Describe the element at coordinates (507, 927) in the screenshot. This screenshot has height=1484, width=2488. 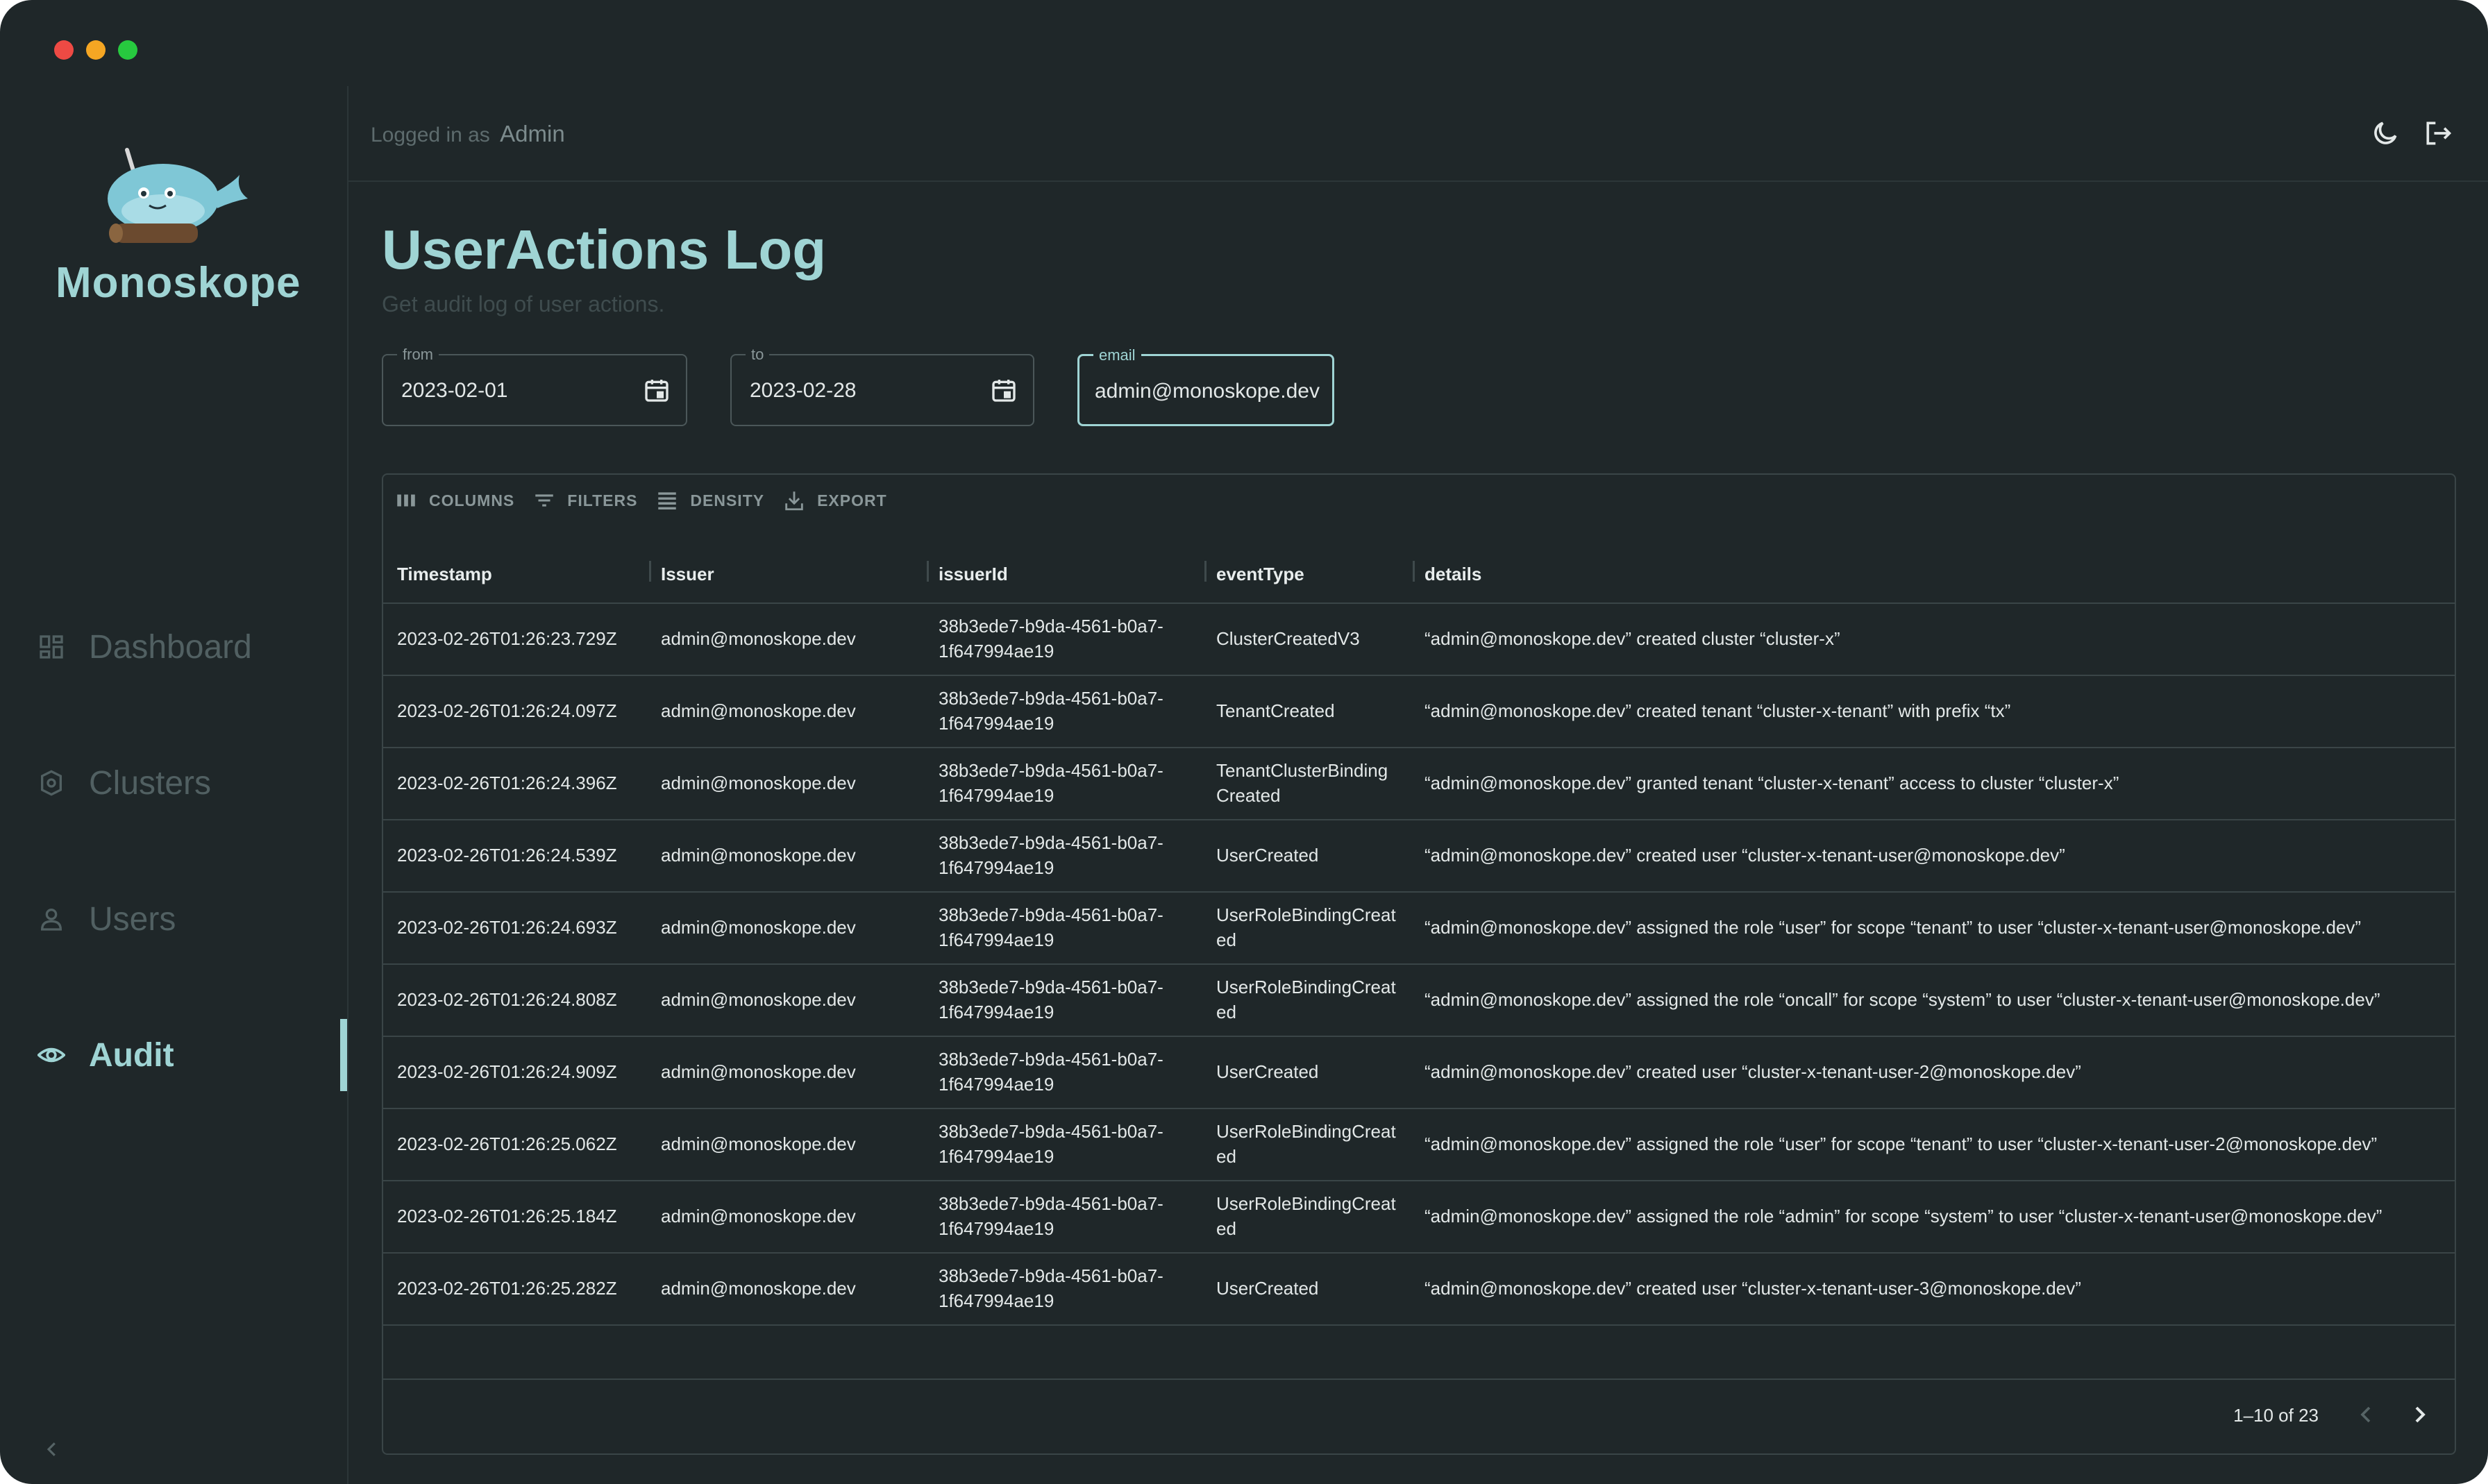
I see `cell-timestamp: 2023-02-26T01:26:24.693Z` at that location.